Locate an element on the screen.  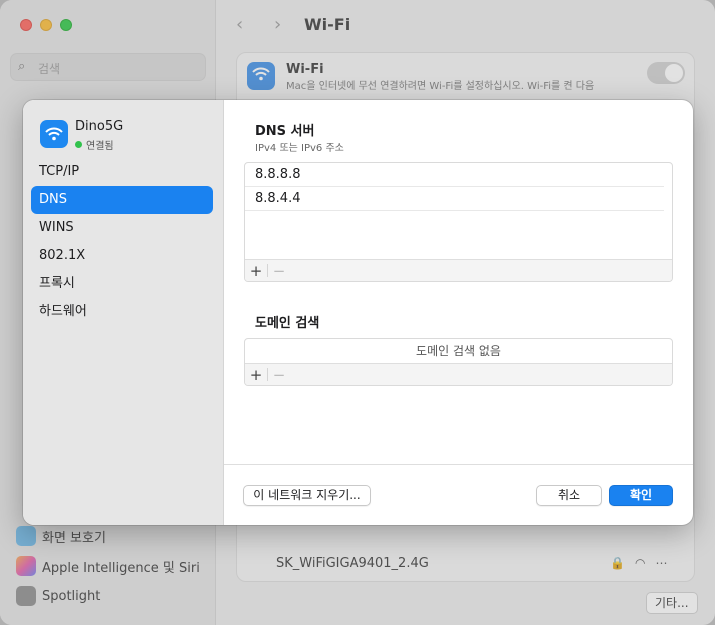
tab-proxy: 프록시 is located at coordinates (122, 284).